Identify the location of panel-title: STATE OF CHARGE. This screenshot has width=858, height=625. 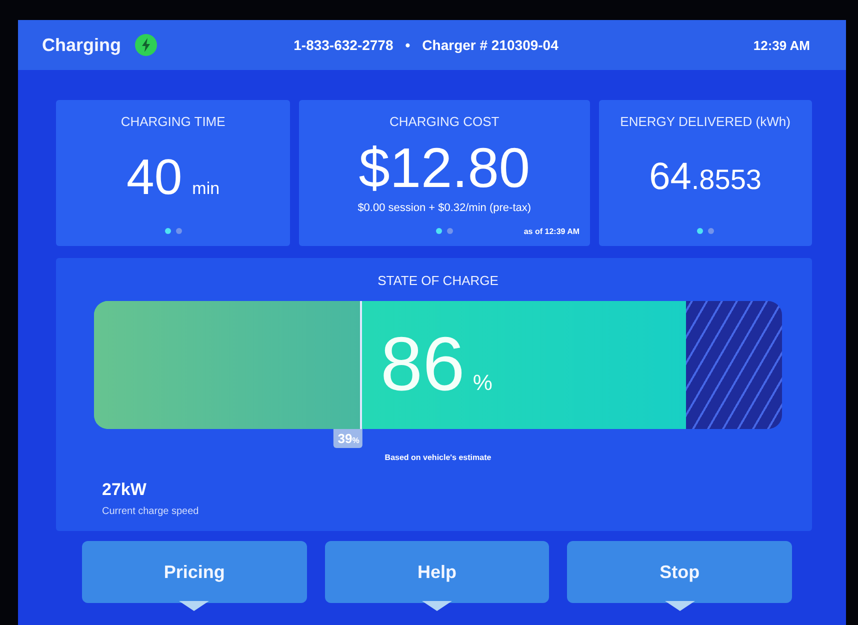
(438, 280).